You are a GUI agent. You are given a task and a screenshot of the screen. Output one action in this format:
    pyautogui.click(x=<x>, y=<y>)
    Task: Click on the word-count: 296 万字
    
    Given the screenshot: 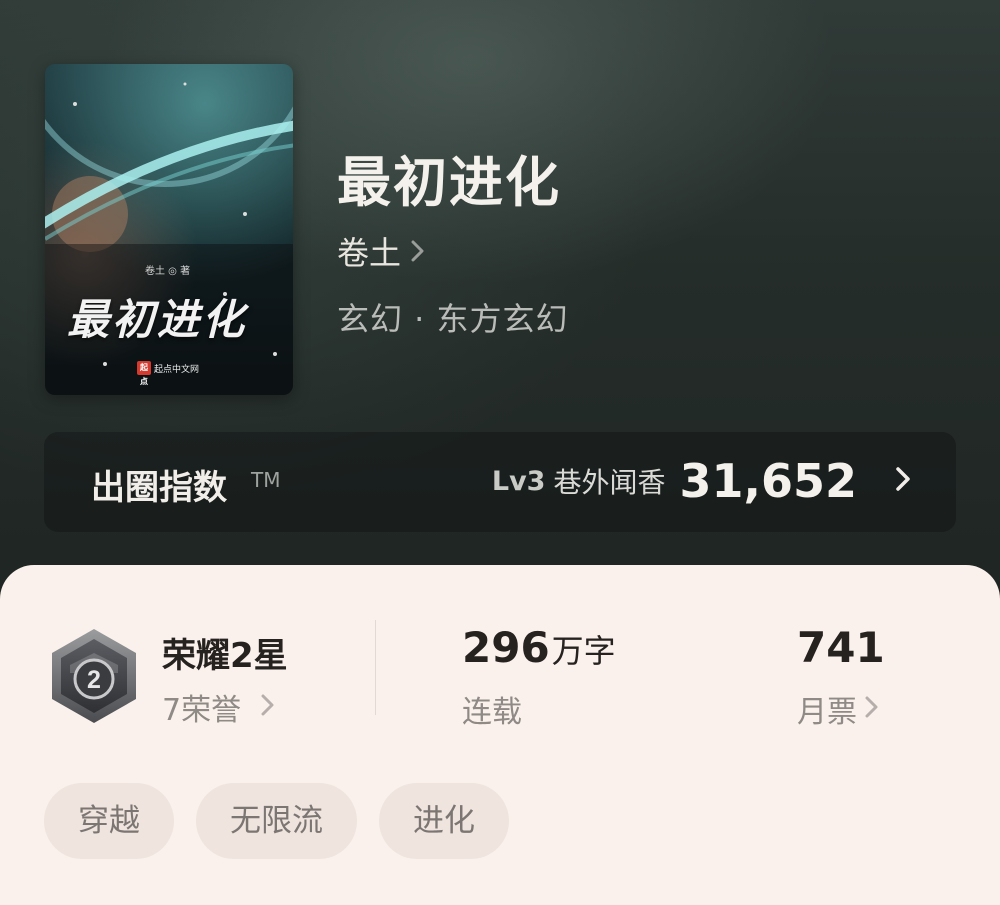 What is the action you would take?
    pyautogui.click(x=539, y=647)
    